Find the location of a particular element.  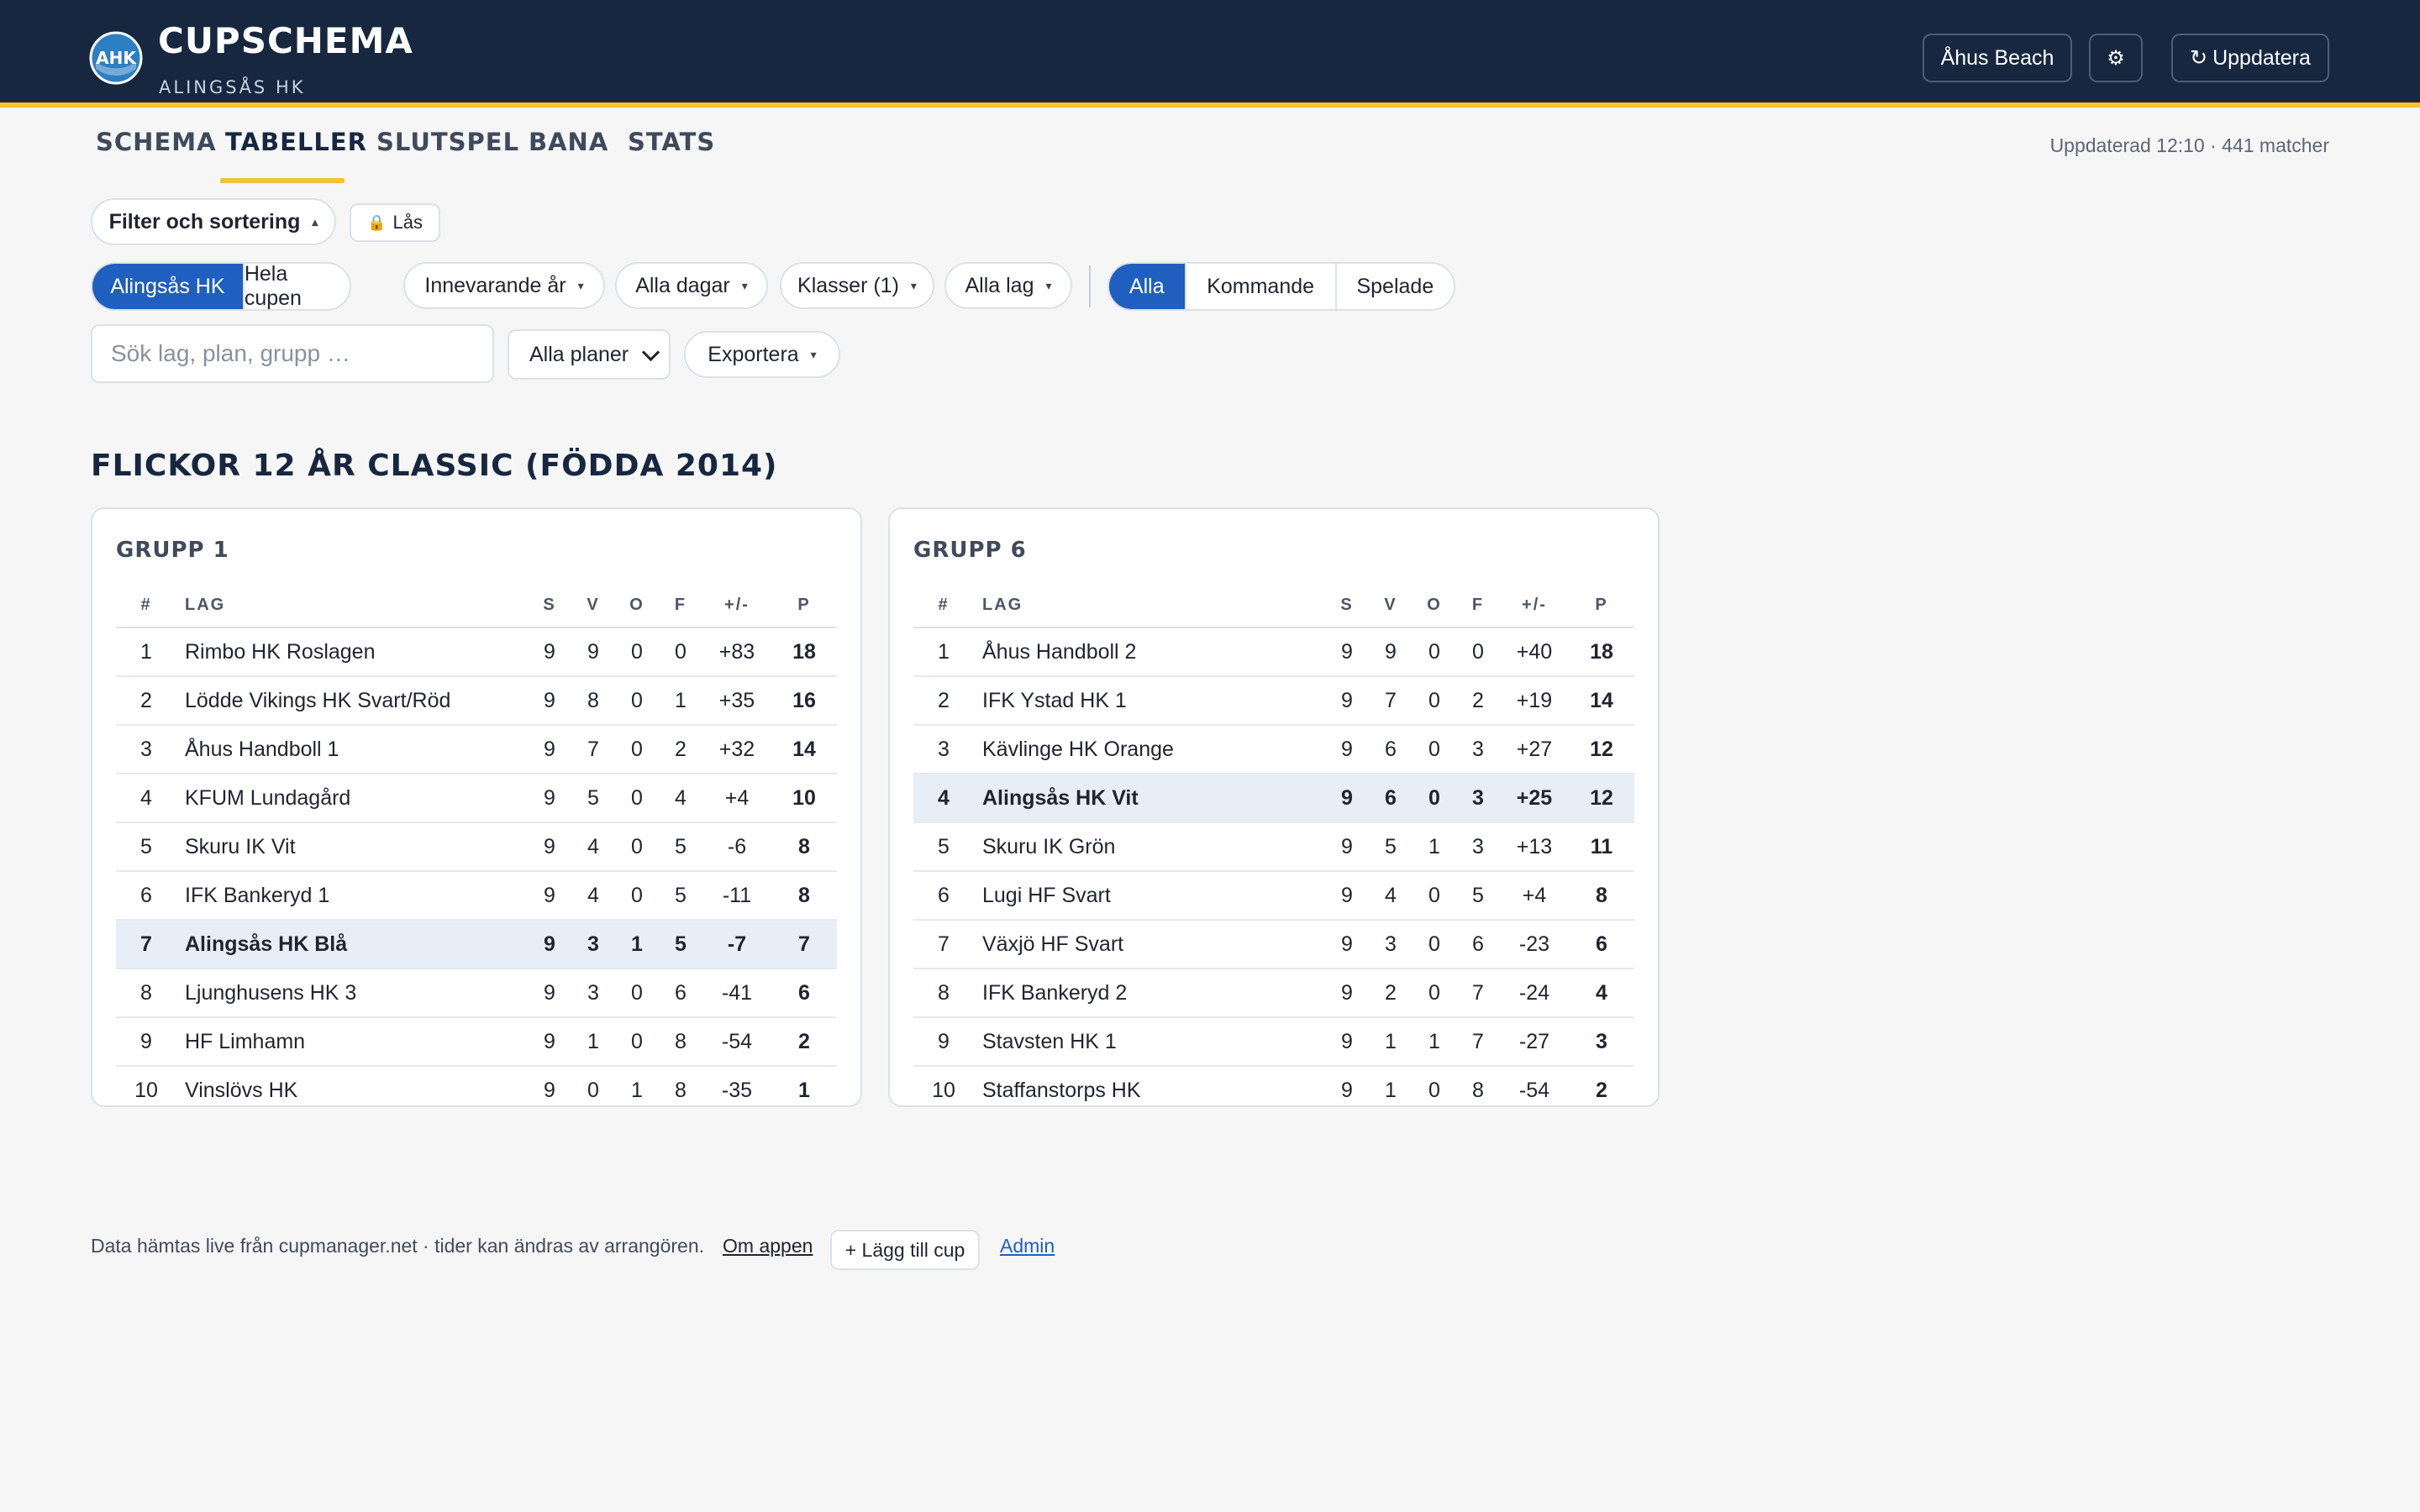

table-row: 4 KFUM Lundagård 9 5 0 4 +4 10 is located at coordinates (477, 798).